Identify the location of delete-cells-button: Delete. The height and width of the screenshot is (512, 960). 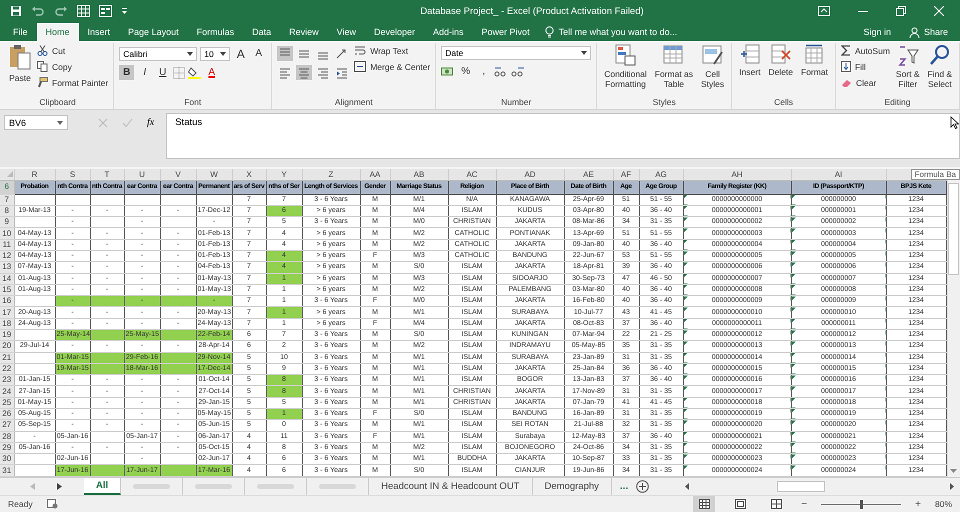
(781, 60).